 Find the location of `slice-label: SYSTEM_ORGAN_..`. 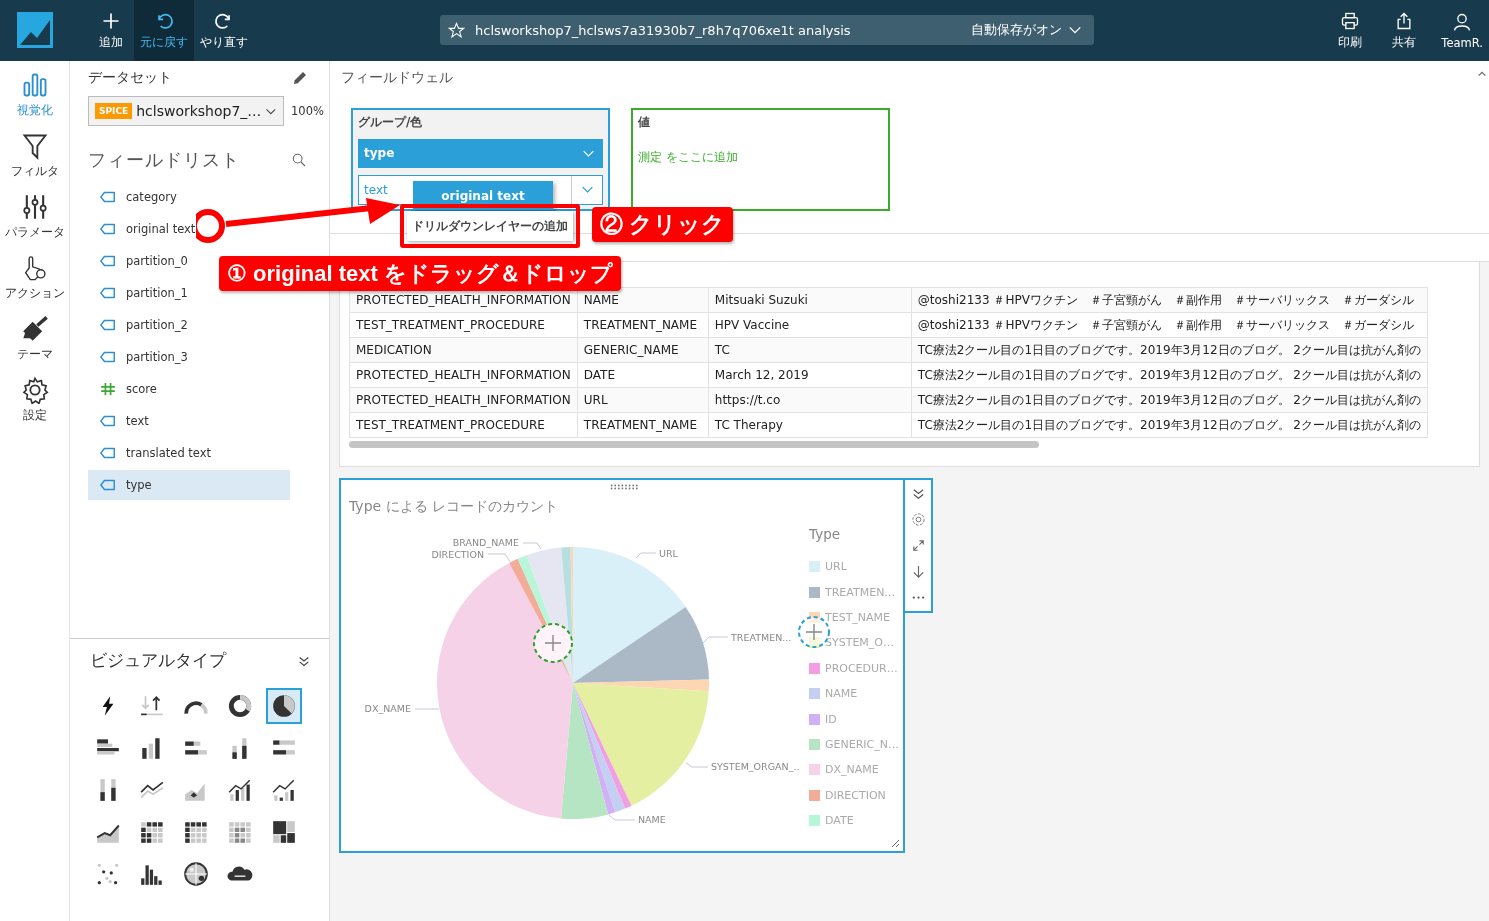

slice-label: SYSTEM_ORGAN_.. is located at coordinates (755, 766).